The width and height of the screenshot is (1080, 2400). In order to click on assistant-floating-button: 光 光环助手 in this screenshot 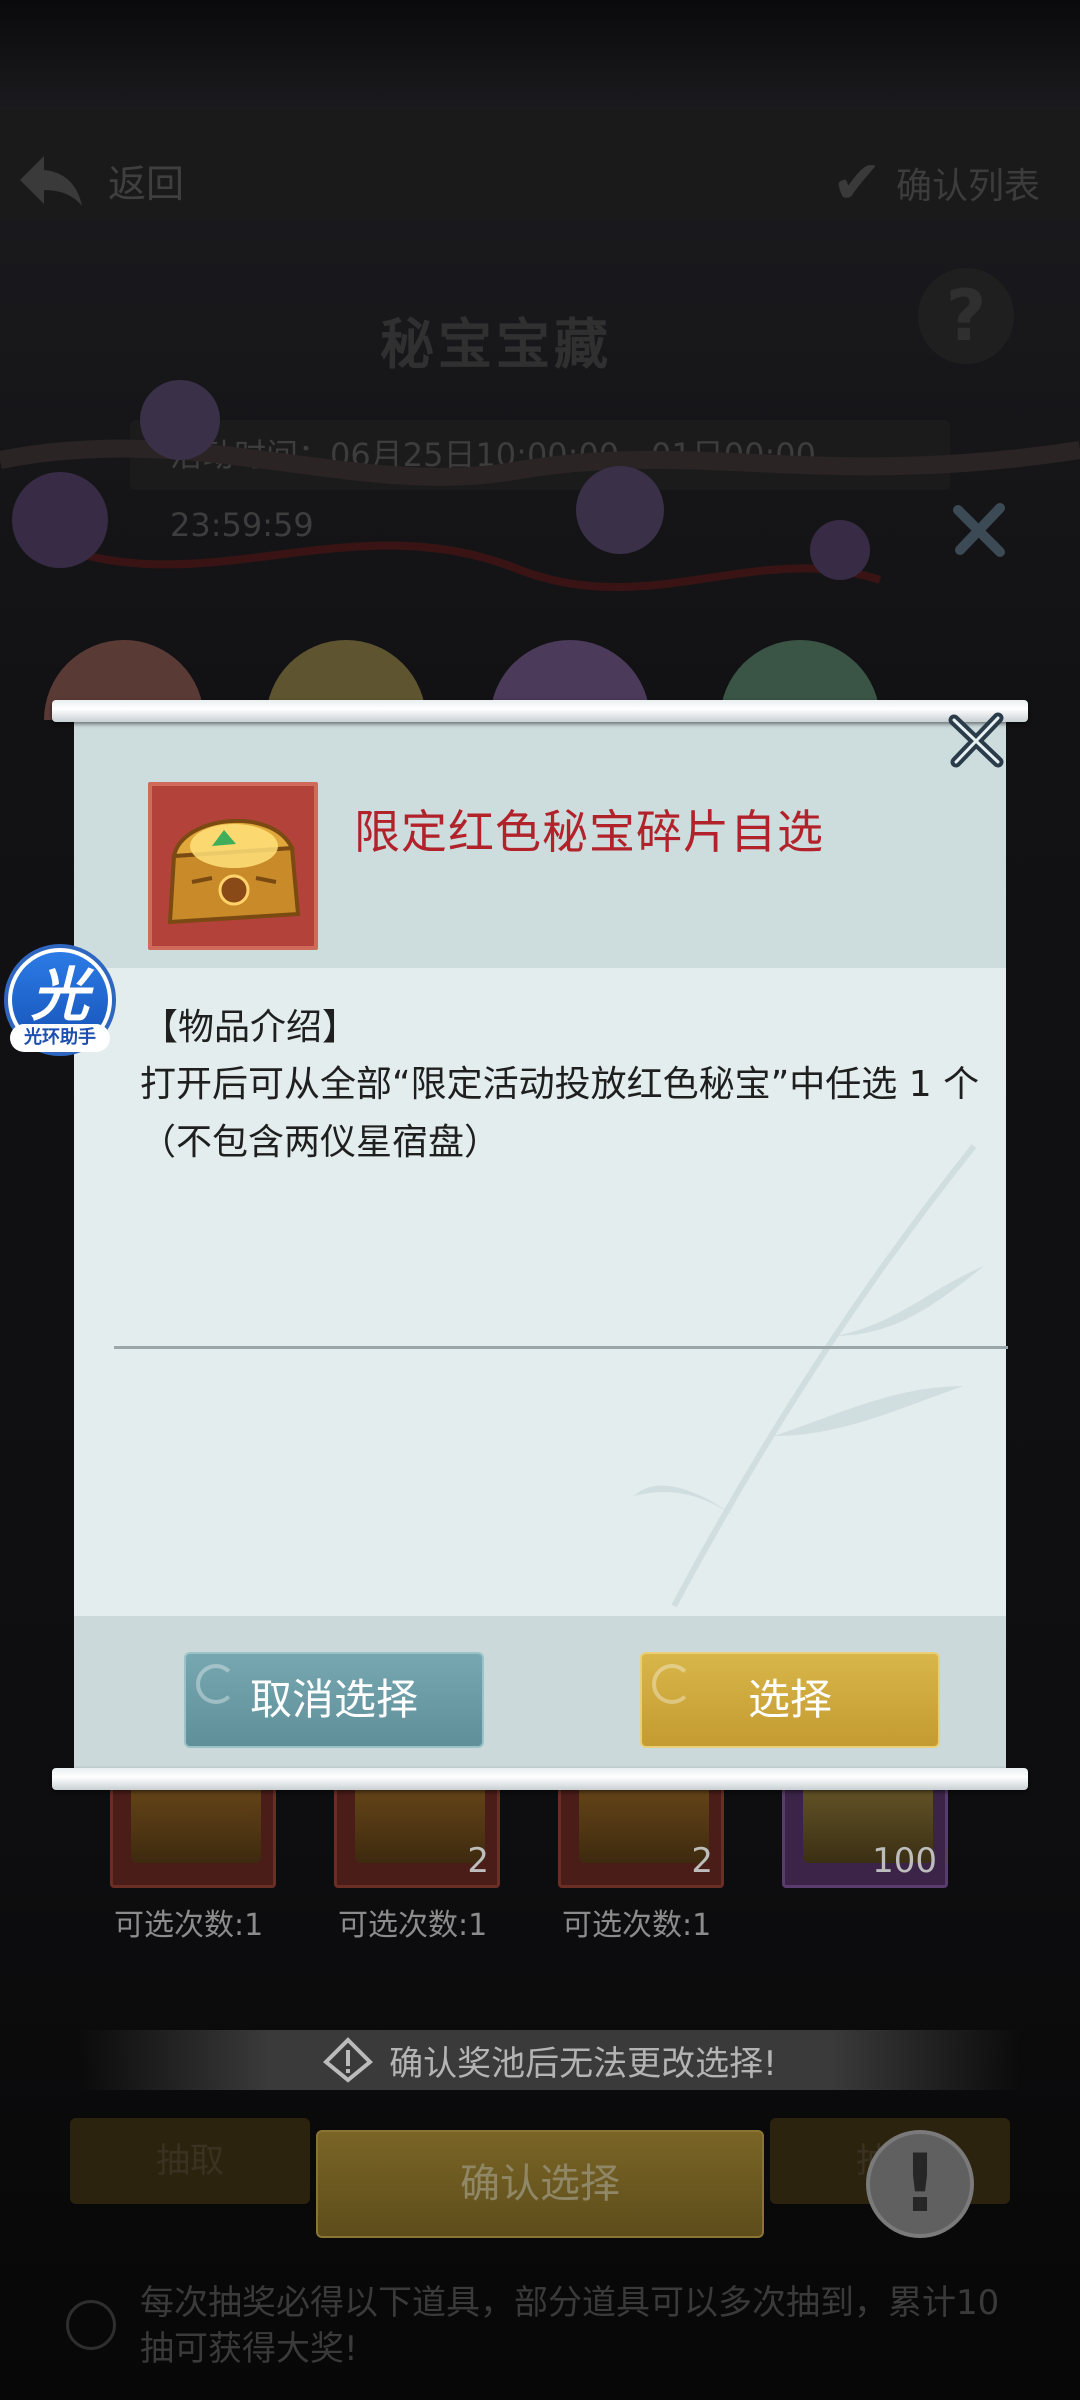, I will do `click(60, 1002)`.